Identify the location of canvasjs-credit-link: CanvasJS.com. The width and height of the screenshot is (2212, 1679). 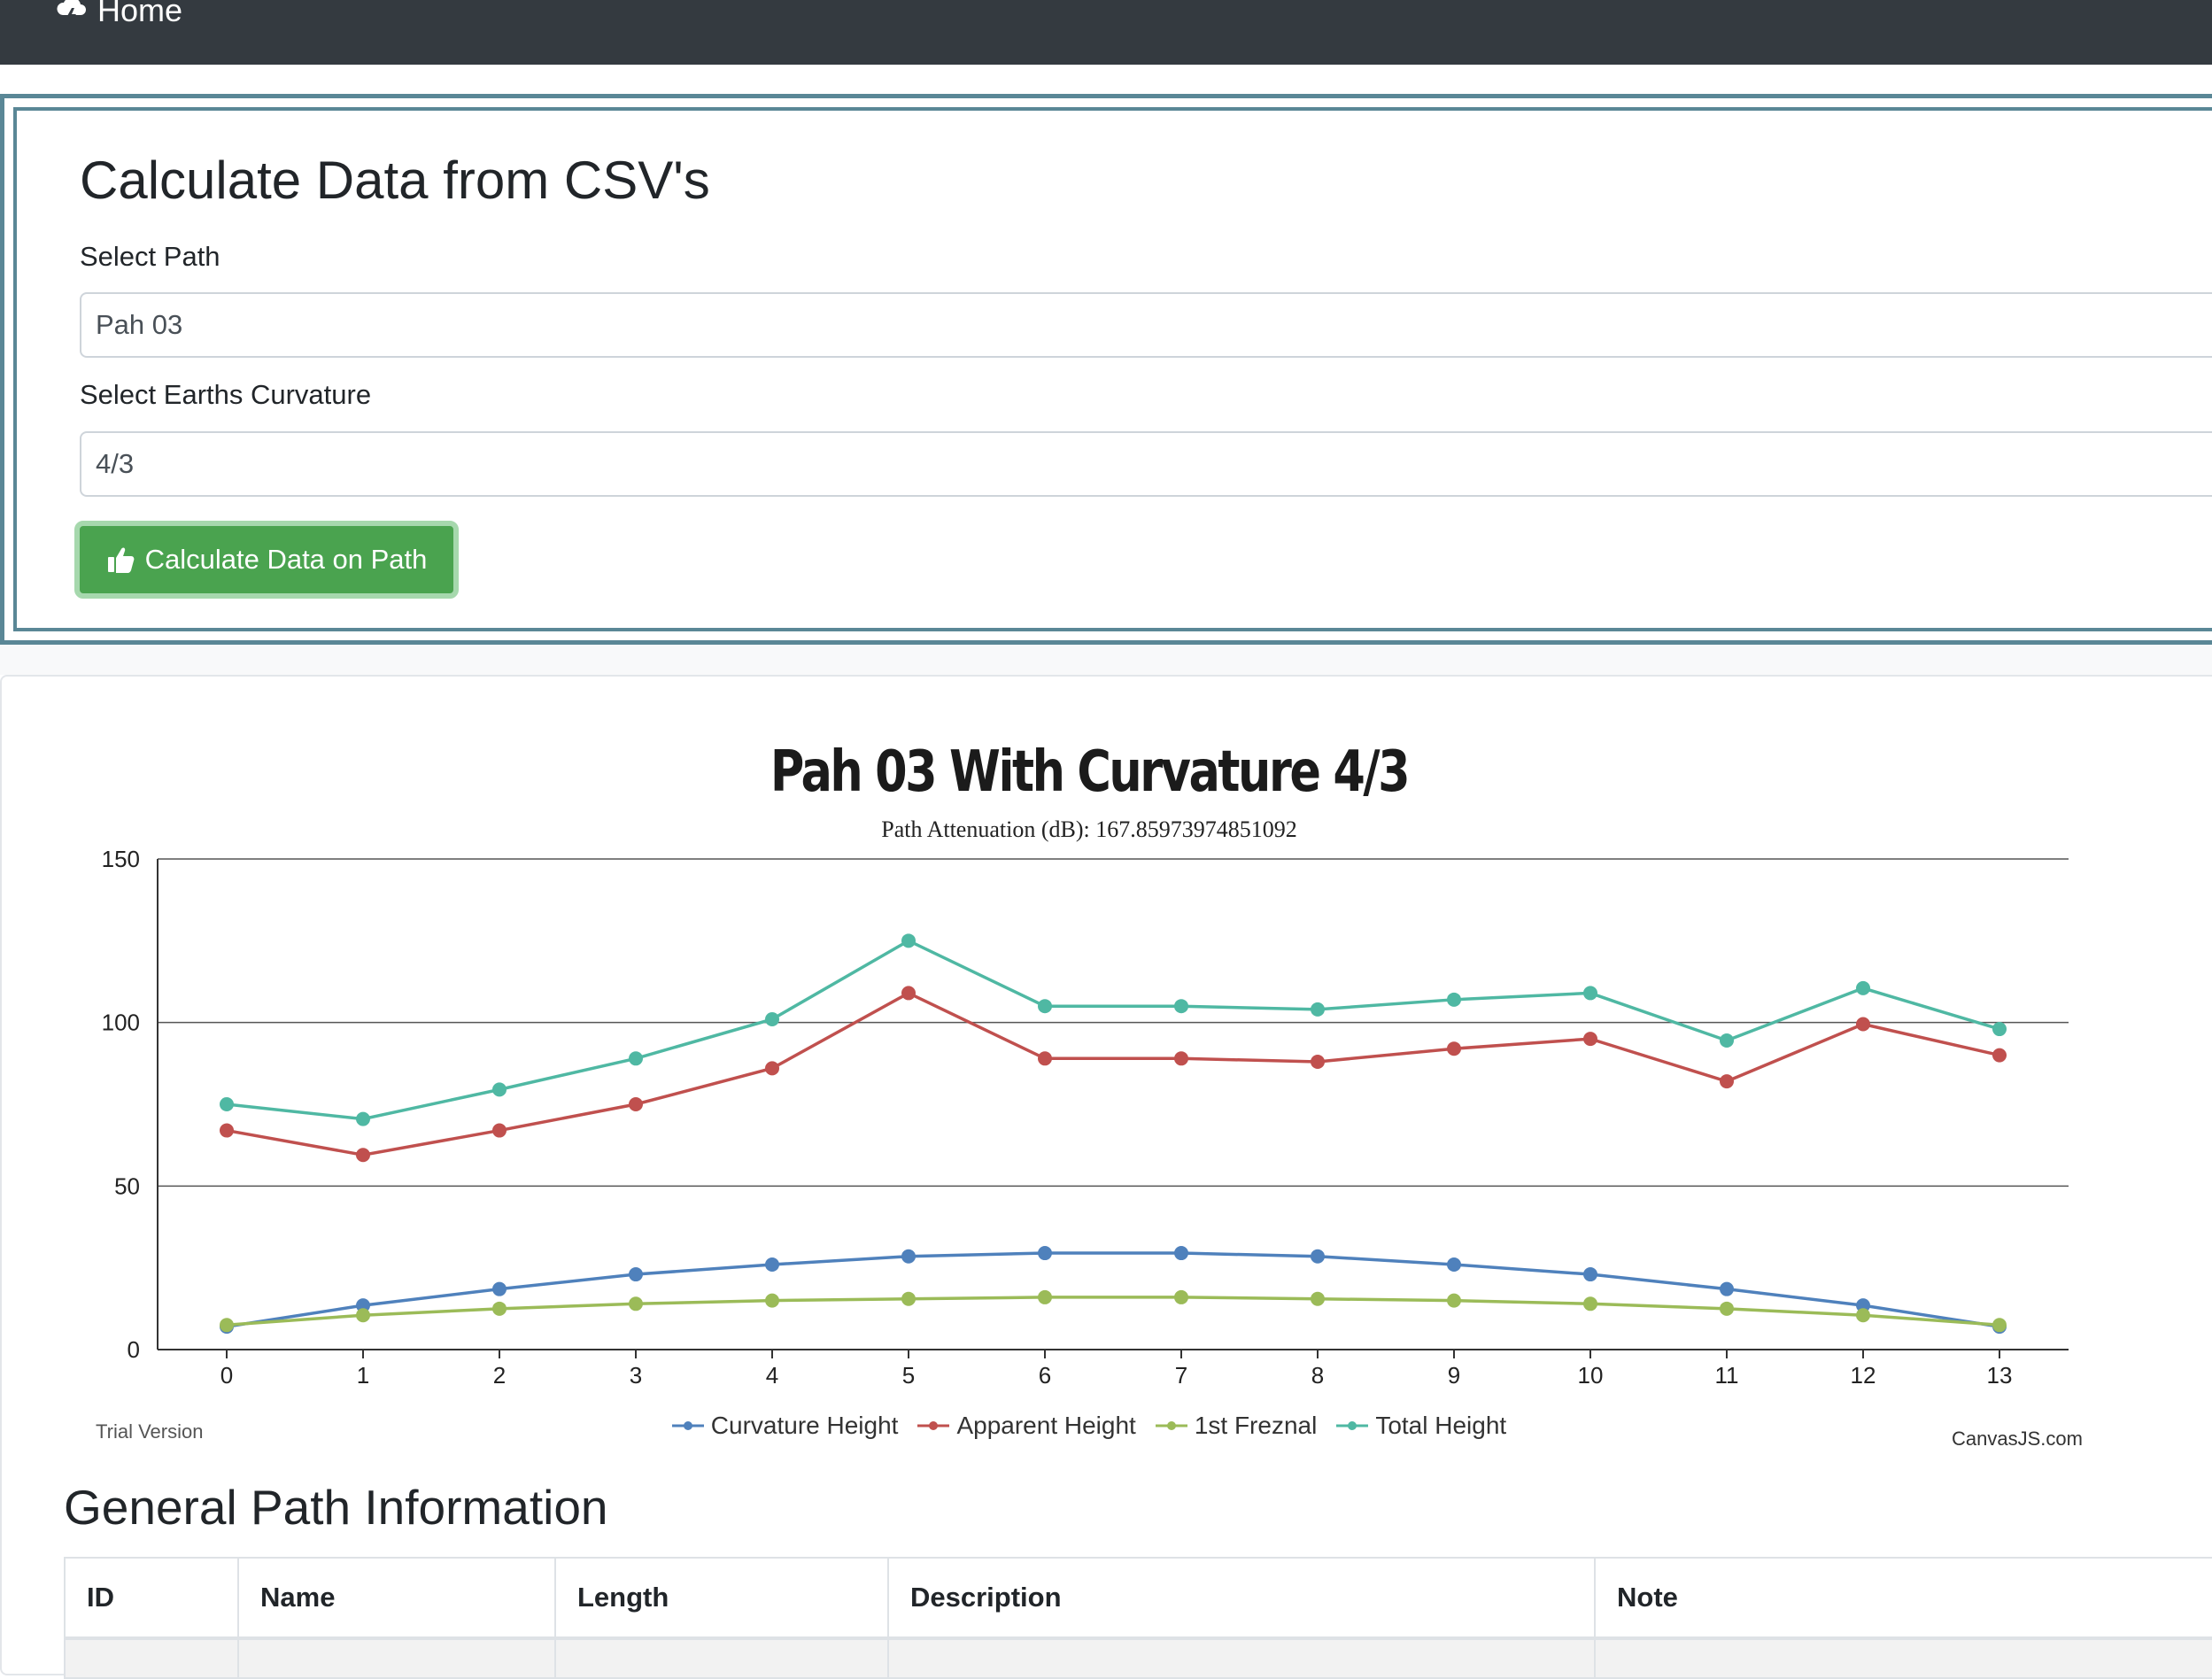
(2017, 1439).